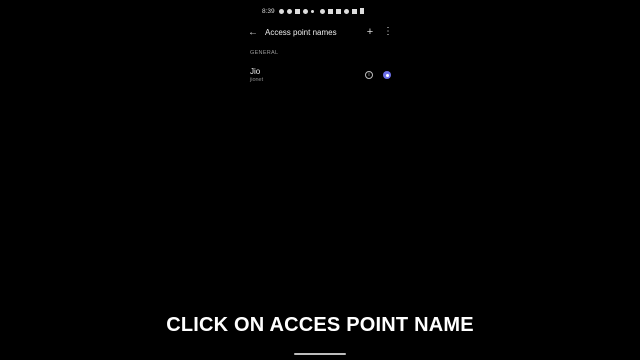  Describe the element at coordinates (257, 80) in the screenshot. I see `apn-value: jionet` at that location.